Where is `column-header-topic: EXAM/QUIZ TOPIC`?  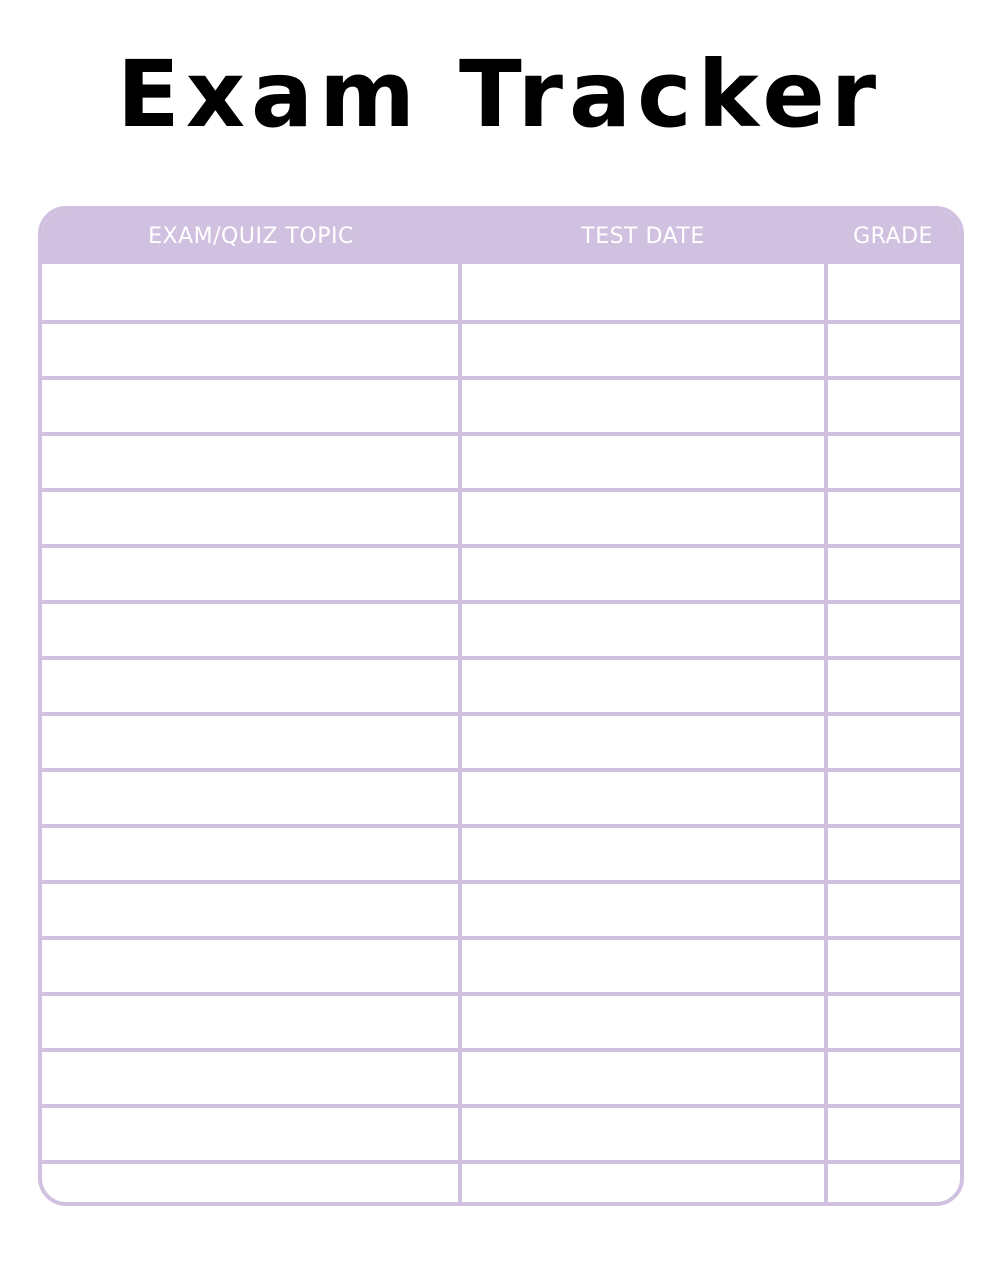 column-header-topic: EXAM/QUIZ TOPIC is located at coordinates (251, 236).